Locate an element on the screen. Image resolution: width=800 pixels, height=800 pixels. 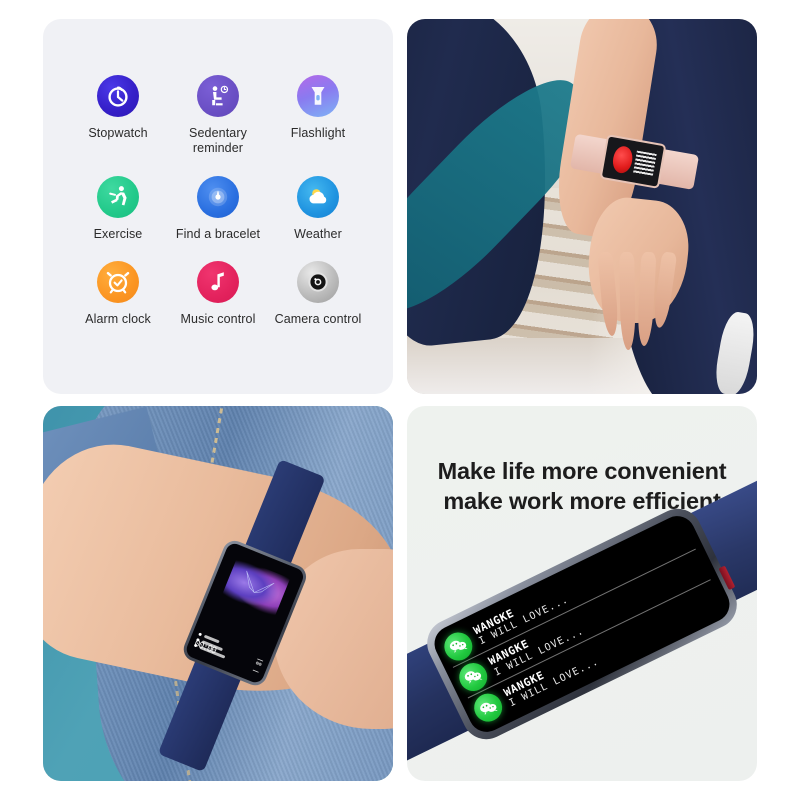
heart-rate-display is located at coordinates (622, 160).